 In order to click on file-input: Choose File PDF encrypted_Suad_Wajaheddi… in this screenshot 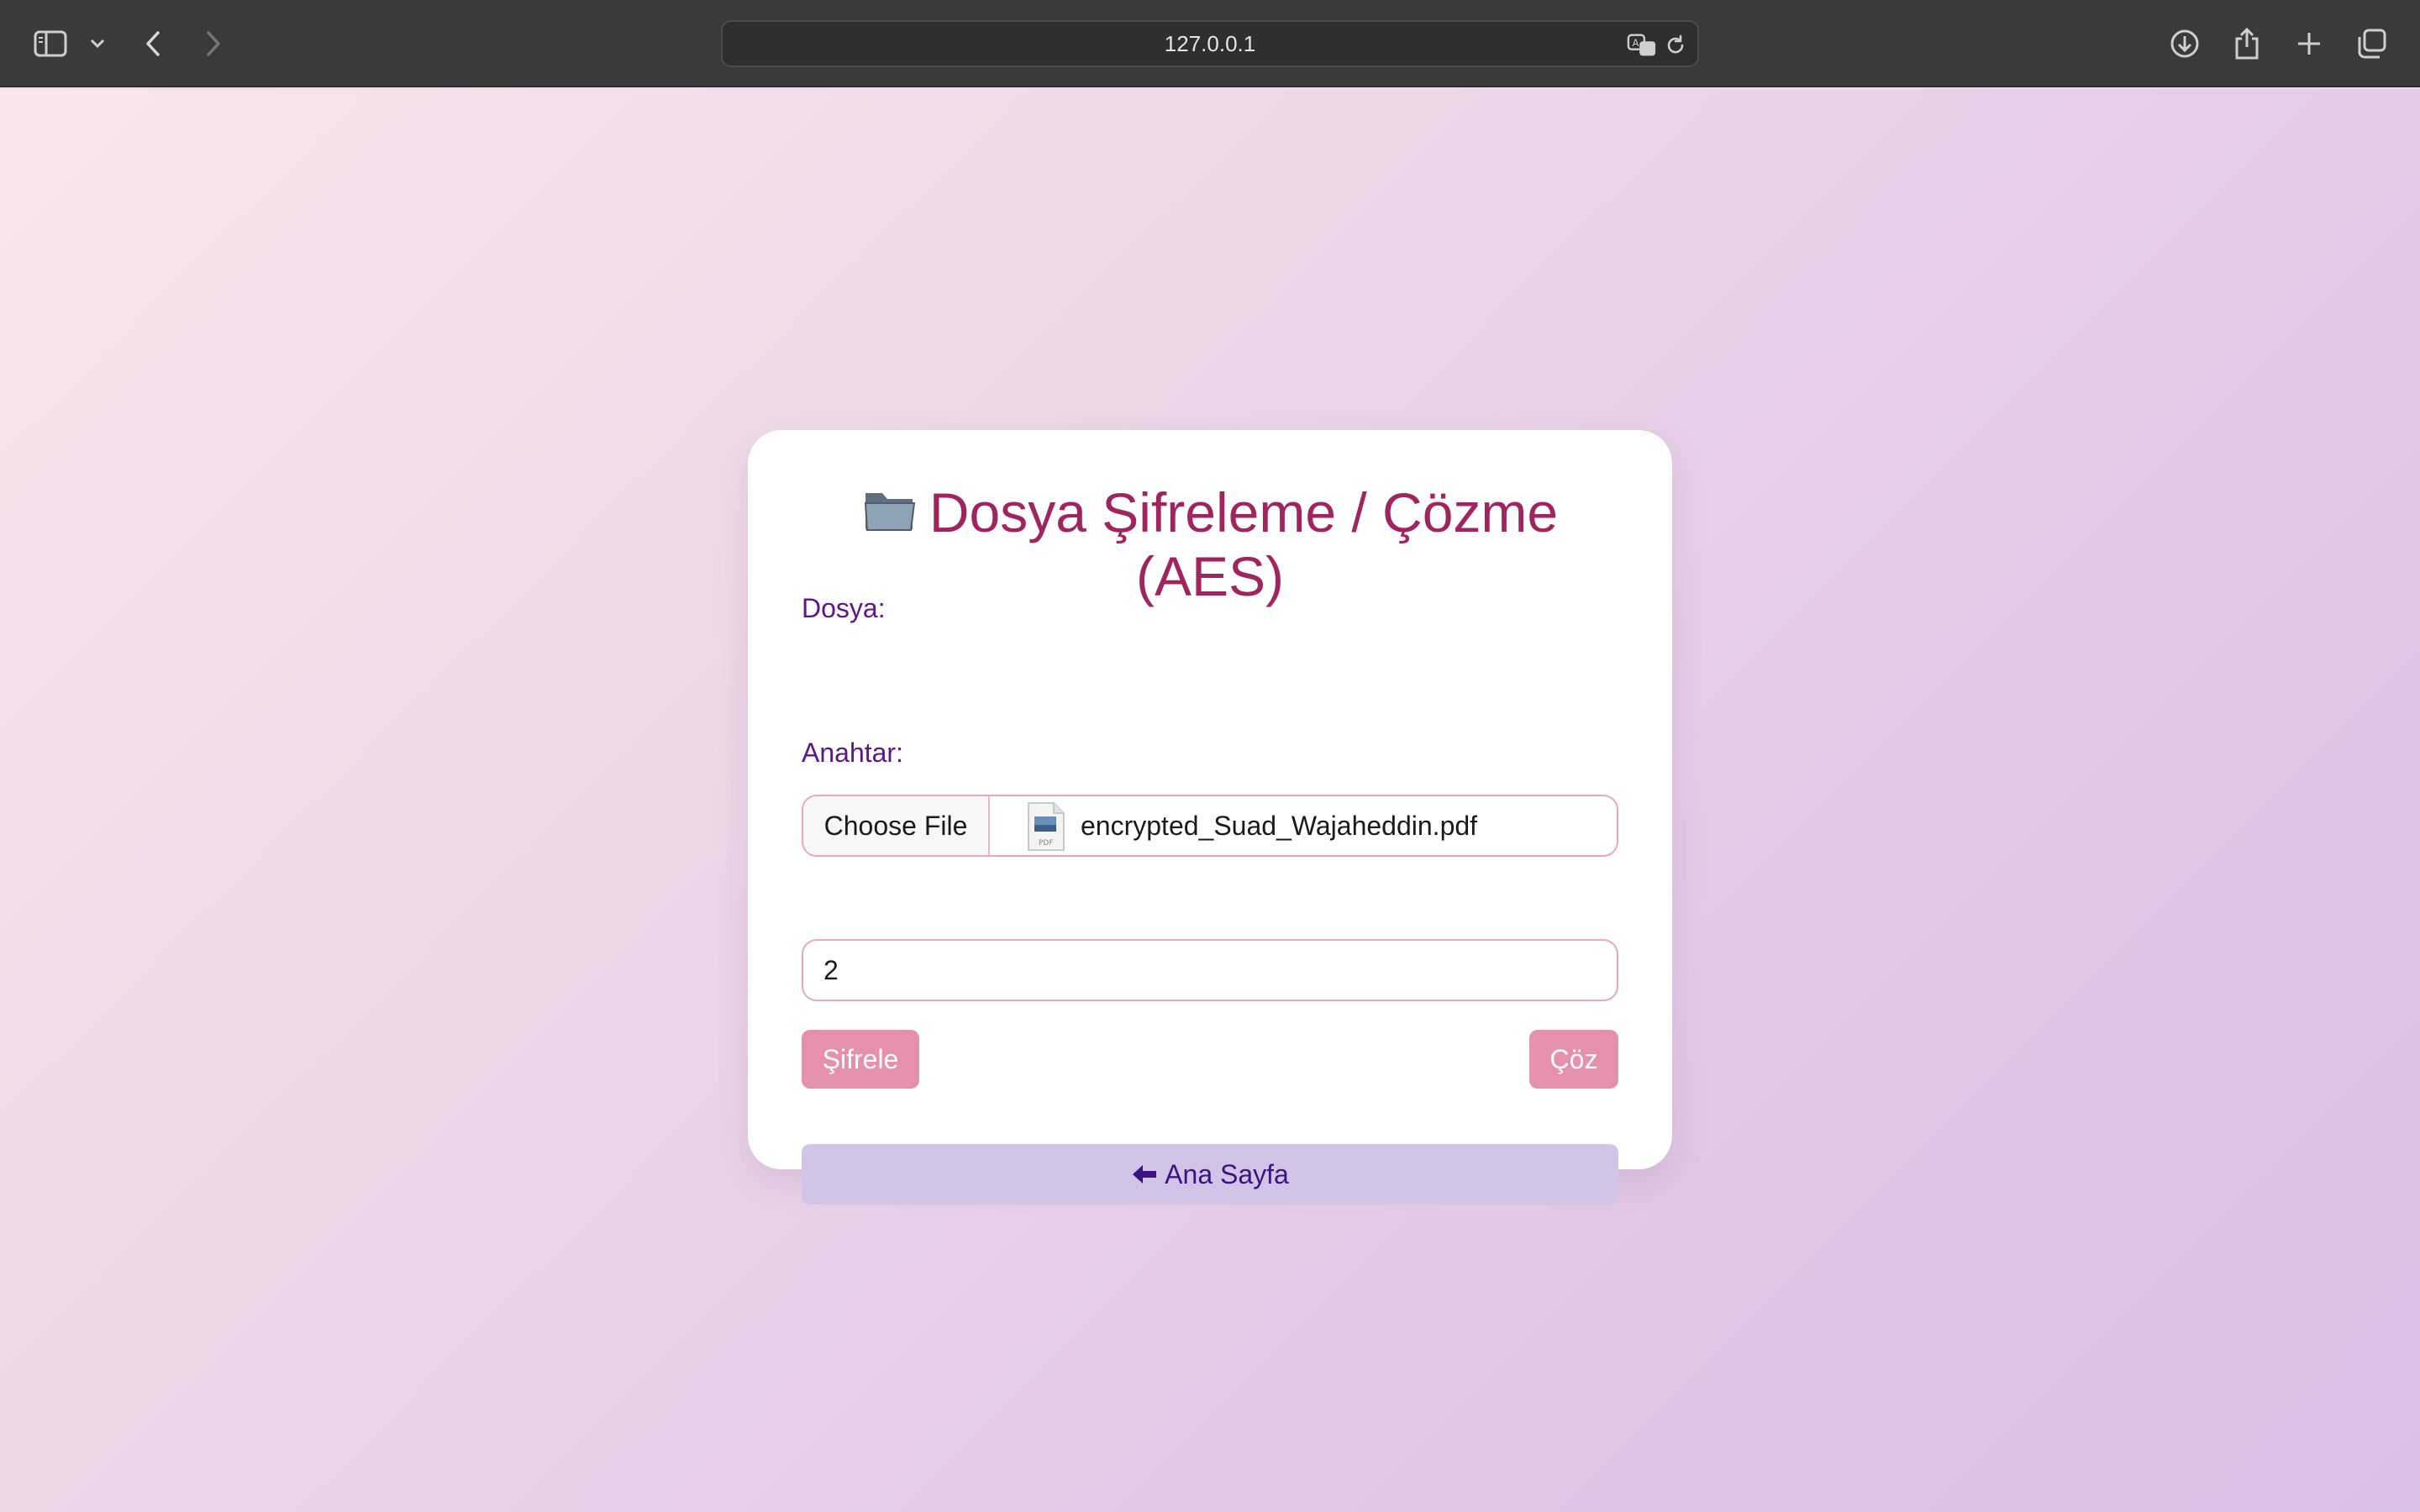, I will do `click(1210, 826)`.